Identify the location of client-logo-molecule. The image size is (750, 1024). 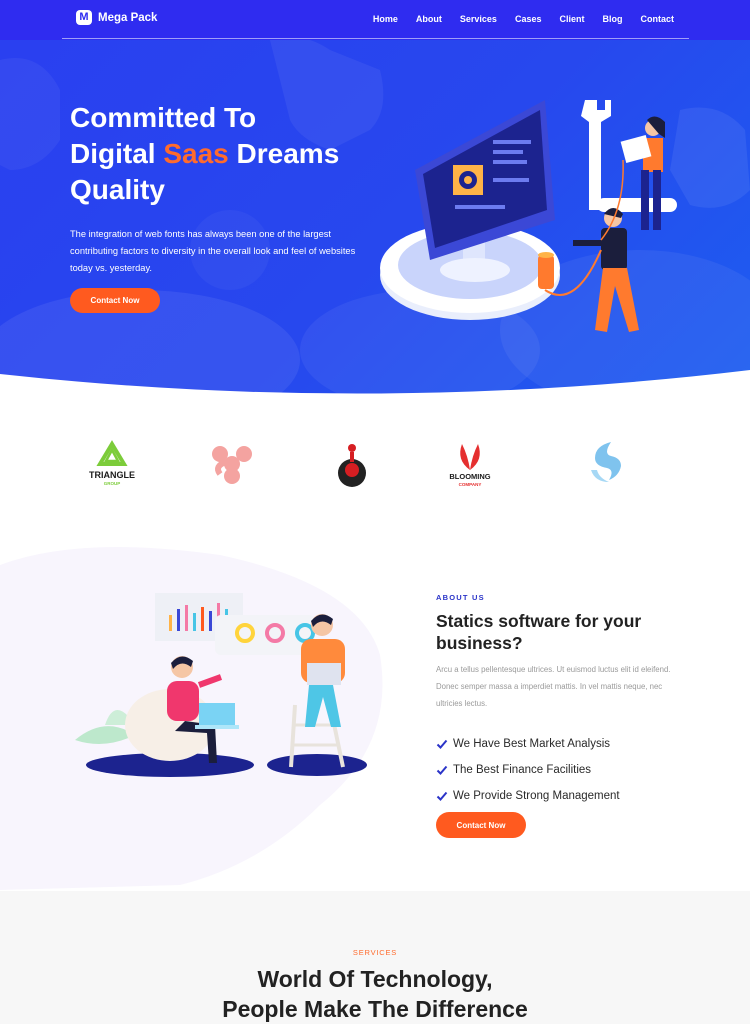
(232, 462).